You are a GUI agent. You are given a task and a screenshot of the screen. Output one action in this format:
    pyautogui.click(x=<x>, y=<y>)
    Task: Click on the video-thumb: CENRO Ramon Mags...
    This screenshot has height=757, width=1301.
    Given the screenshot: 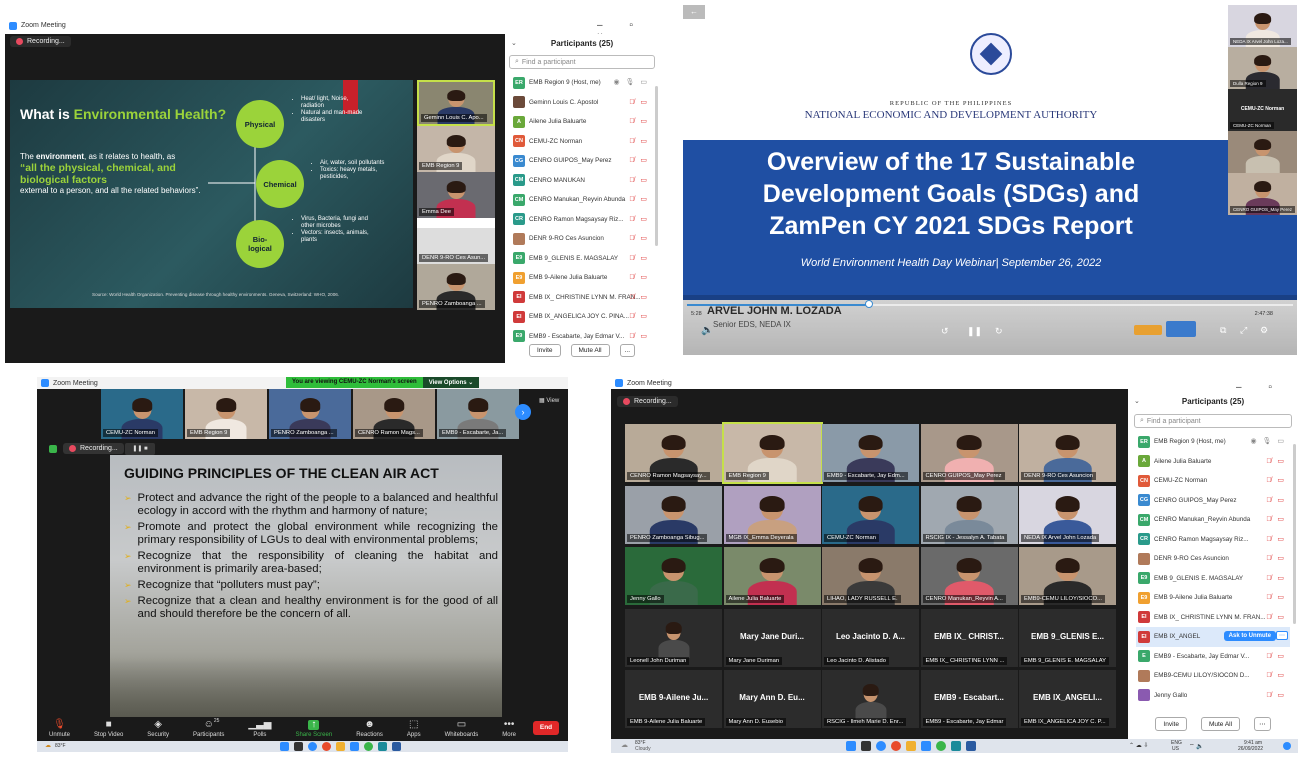 What is the action you would take?
    pyautogui.click(x=394, y=414)
    